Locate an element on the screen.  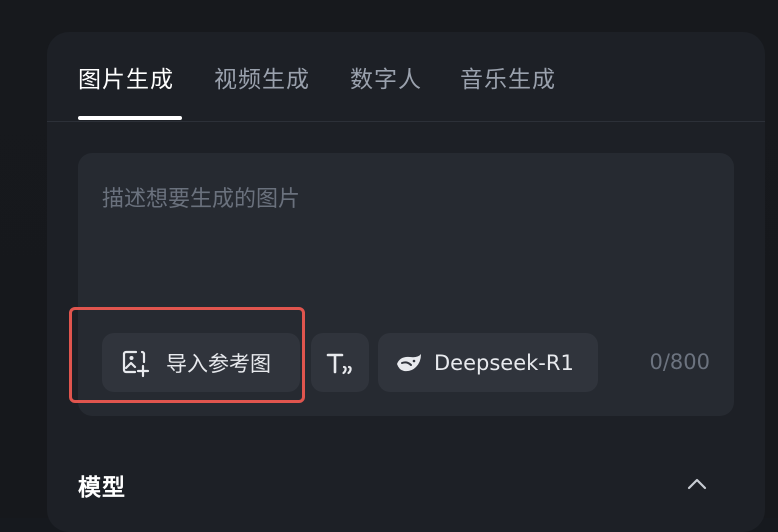
text-format-icon is located at coordinates (340, 363).